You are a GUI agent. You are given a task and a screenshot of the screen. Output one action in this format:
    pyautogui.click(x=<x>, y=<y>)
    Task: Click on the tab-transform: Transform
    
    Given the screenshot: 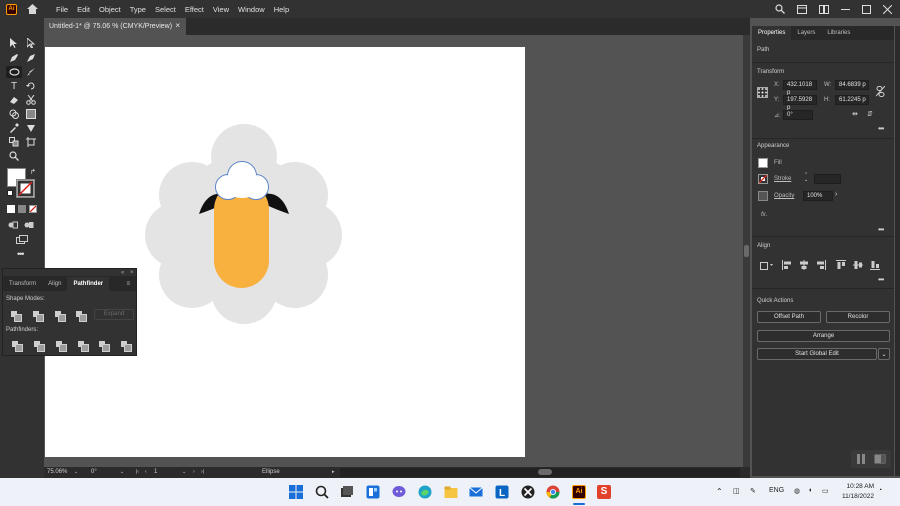 What is the action you would take?
    pyautogui.click(x=22, y=284)
    